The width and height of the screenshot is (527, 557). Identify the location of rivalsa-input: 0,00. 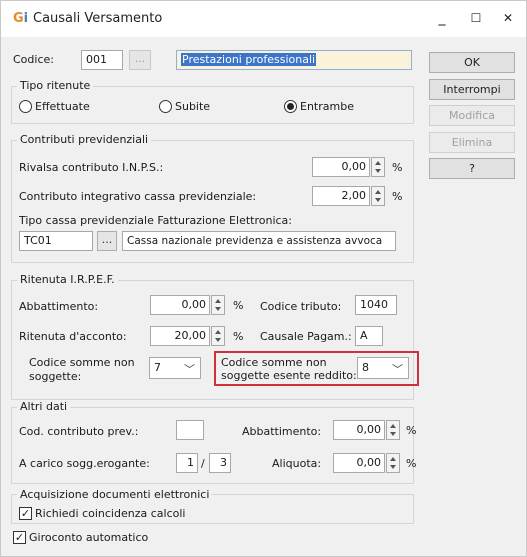
(341, 167).